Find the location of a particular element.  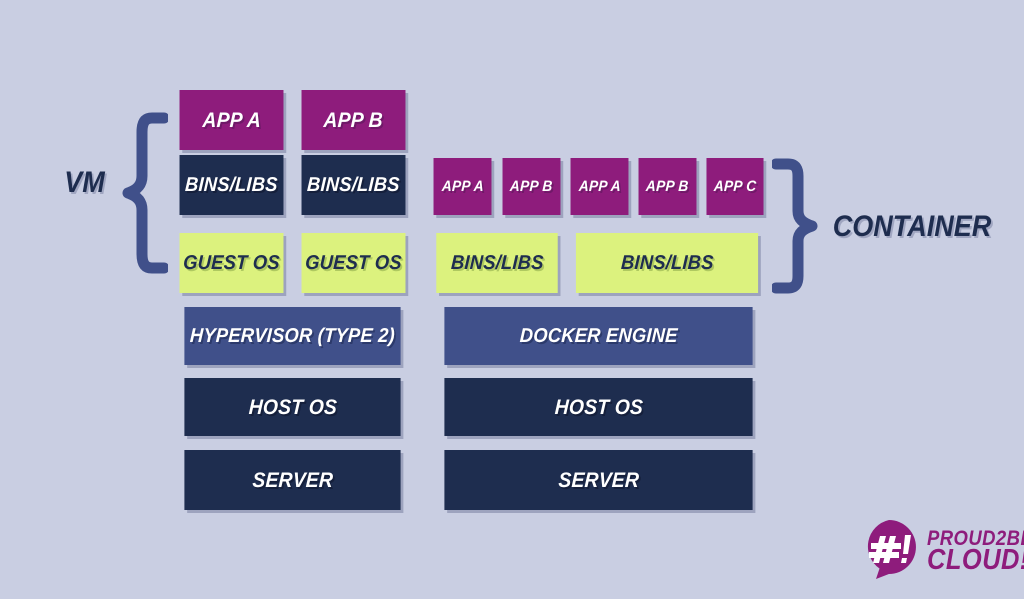

vm-guest-os-box-2: GUEST OS is located at coordinates (353, 263).